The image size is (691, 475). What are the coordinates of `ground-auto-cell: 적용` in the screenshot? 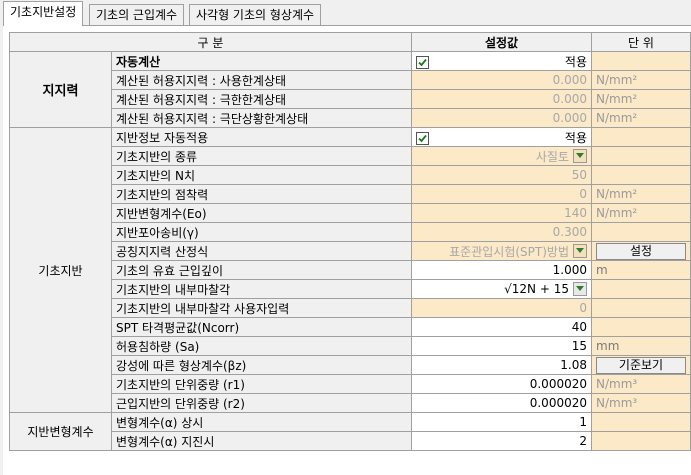 It's located at (501, 137).